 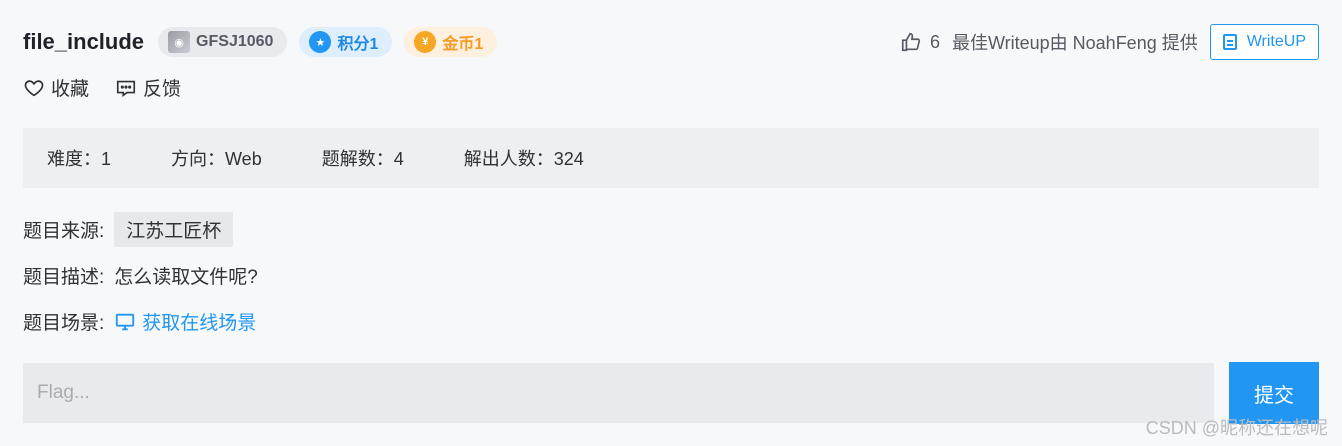 What do you see at coordinates (618, 393) in the screenshot?
I see `flag-input` at bounding box center [618, 393].